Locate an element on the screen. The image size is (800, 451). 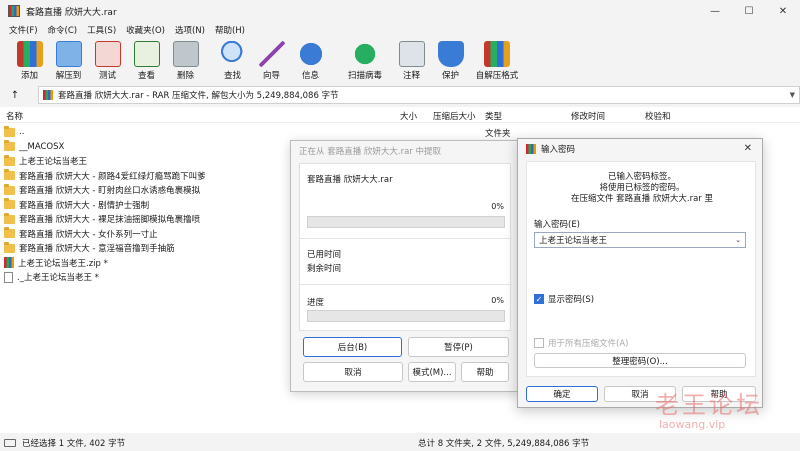
background-button: 后台(B) is located at coordinates (352, 347).